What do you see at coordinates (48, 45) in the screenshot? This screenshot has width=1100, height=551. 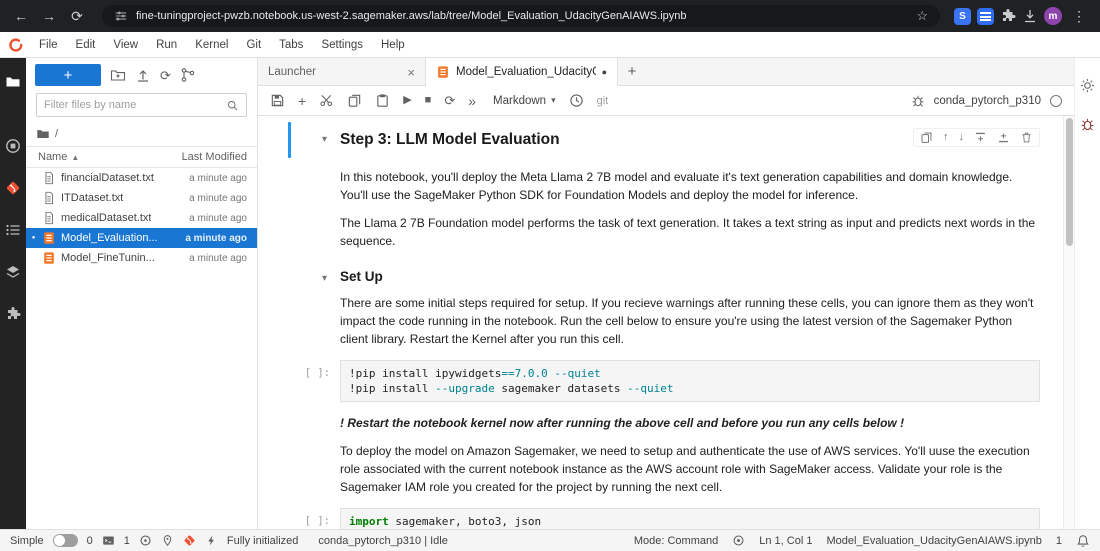 I see `menu-file: File` at bounding box center [48, 45].